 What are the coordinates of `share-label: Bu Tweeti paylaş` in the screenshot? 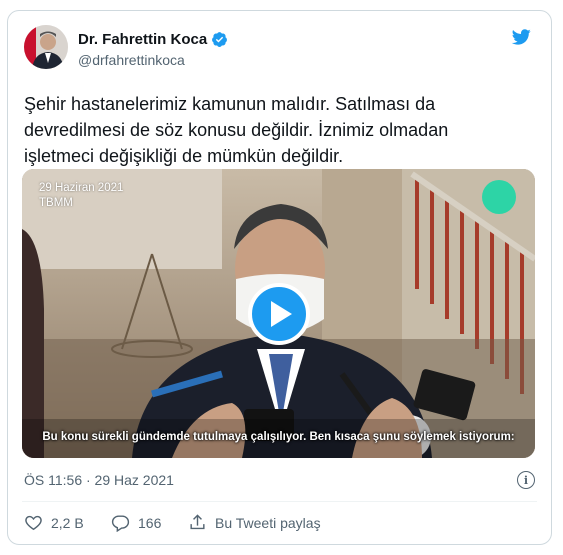 It's located at (268, 522).